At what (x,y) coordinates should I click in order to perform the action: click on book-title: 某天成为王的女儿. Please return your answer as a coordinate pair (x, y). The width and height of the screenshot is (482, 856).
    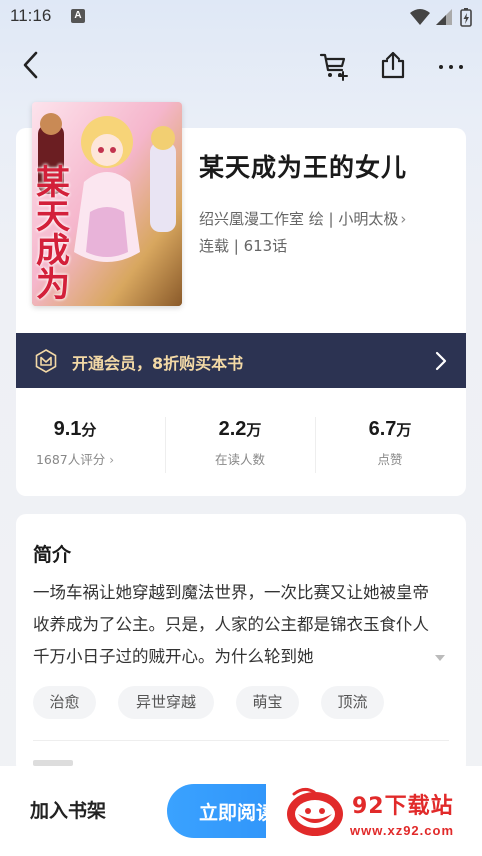
    Looking at the image, I should click on (303, 167).